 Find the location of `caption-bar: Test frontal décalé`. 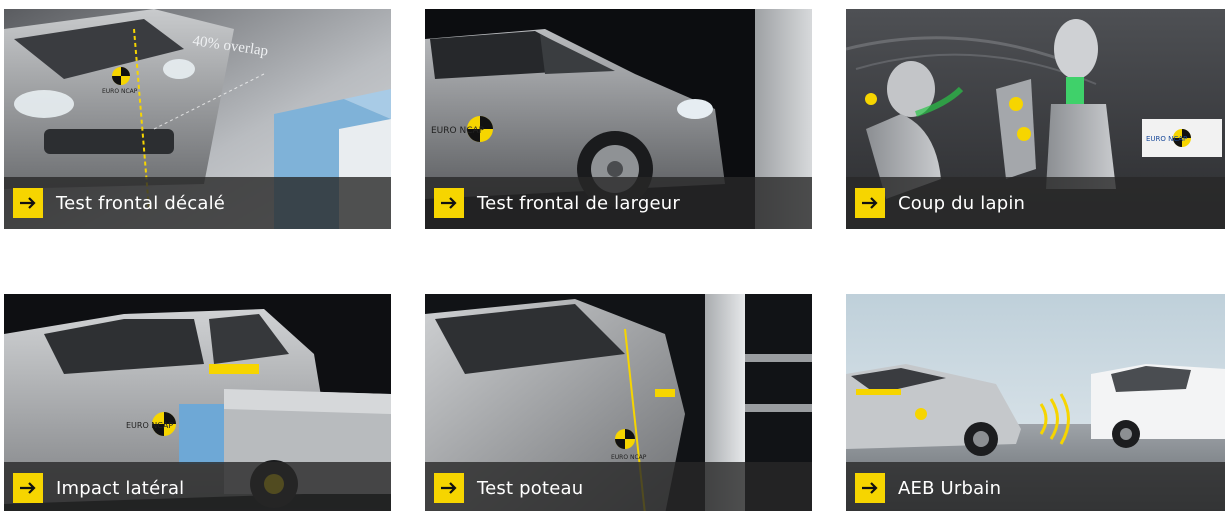

caption-bar: Test frontal décalé is located at coordinates (197, 203).